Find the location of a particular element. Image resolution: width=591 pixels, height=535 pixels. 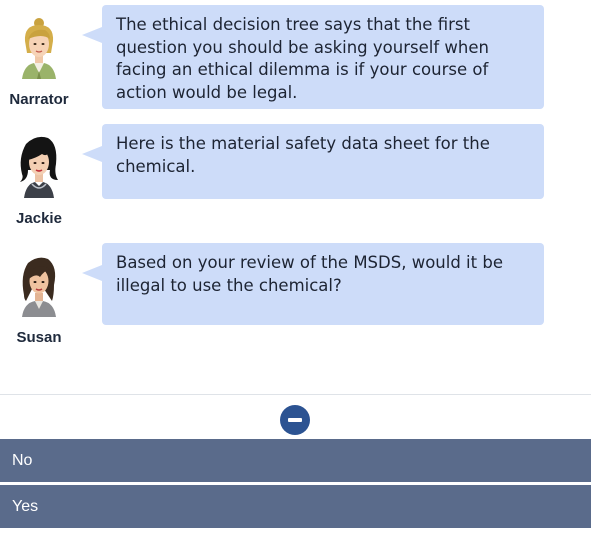

collapse-button is located at coordinates (295, 420).